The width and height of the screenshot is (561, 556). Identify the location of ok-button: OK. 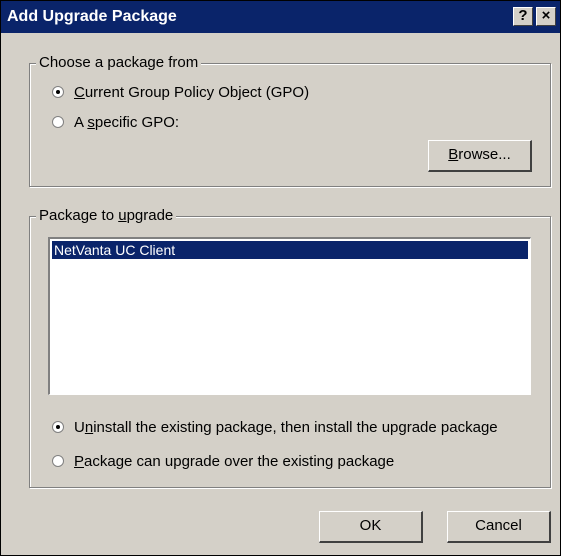
(371, 527).